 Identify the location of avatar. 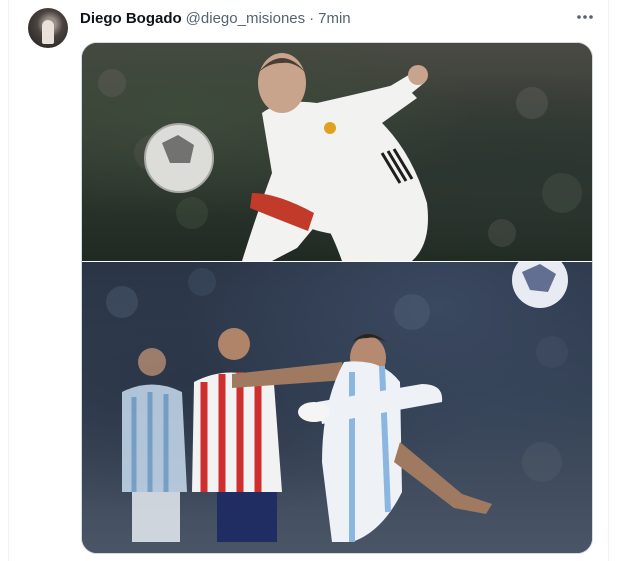
(48, 28).